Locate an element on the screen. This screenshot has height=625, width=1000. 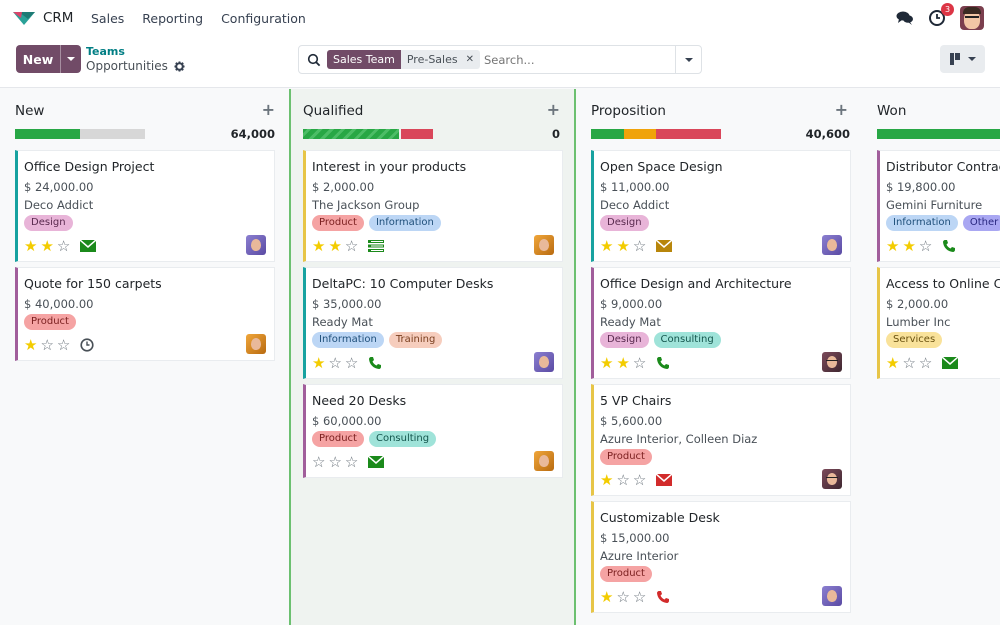
facet-remove-icon: ✕ is located at coordinates (470, 59).